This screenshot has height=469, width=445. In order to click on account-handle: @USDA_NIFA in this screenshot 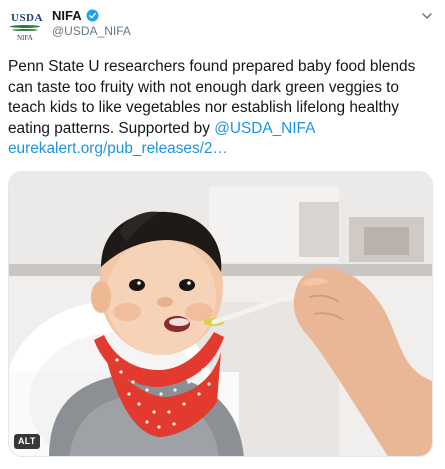, I will do `click(91, 31)`.